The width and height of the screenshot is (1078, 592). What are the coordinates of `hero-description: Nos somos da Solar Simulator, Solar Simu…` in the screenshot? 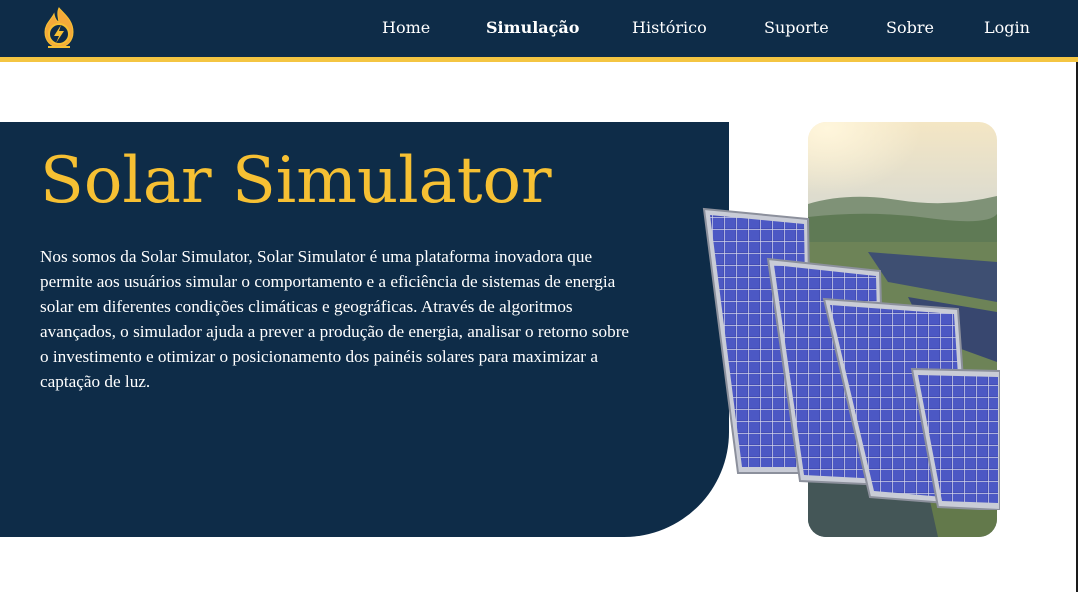 It's located at (335, 319).